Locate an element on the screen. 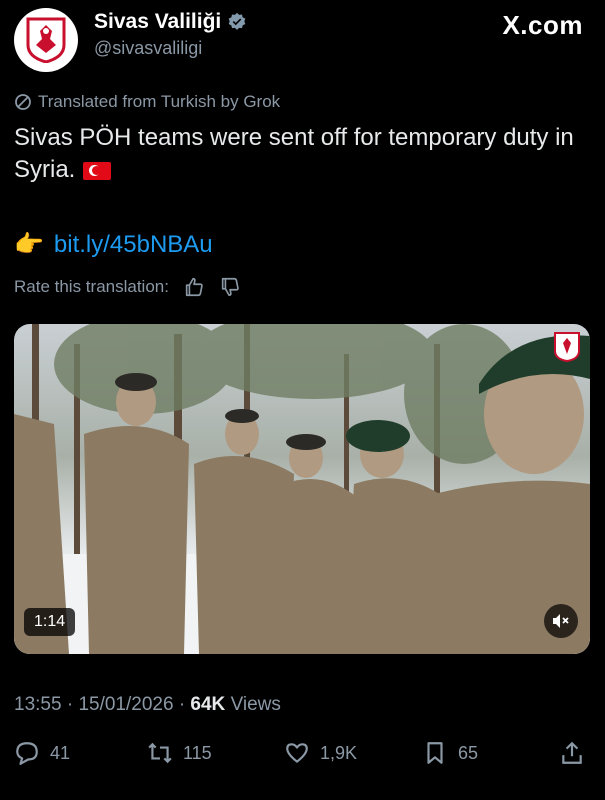 The width and height of the screenshot is (605, 800). speaker-muted-icon is located at coordinates (561, 621).